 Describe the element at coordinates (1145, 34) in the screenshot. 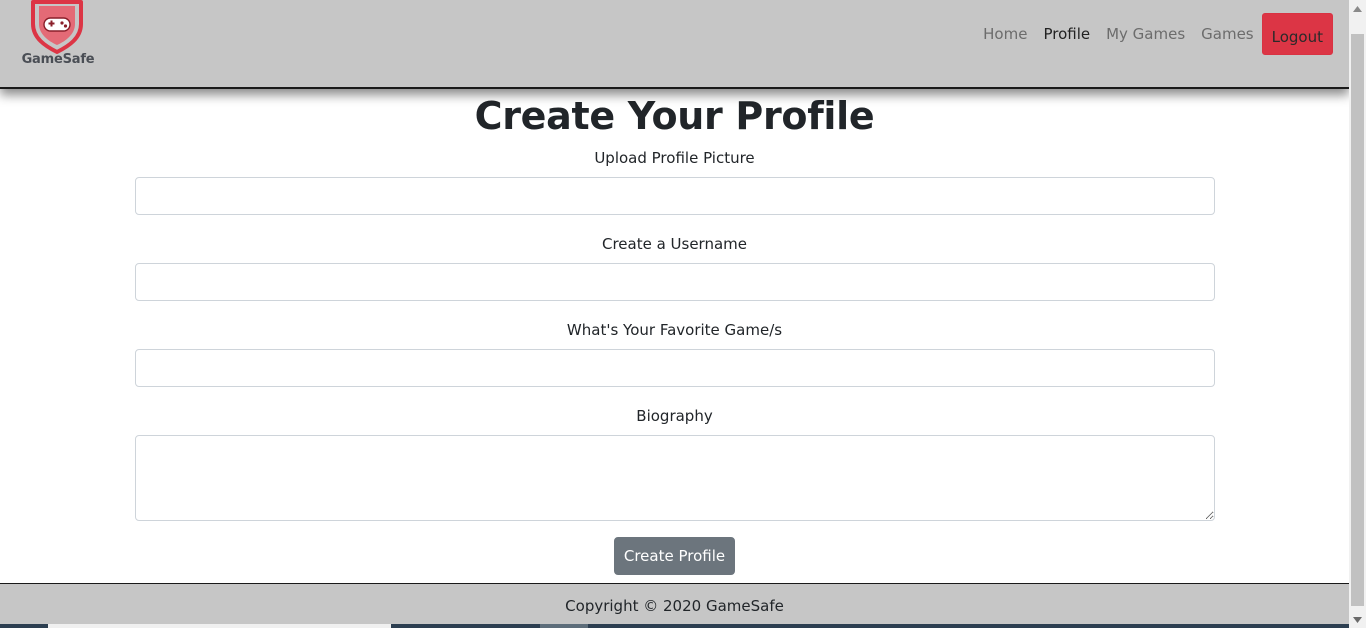

I see `nav-link-my-games: My Games` at that location.